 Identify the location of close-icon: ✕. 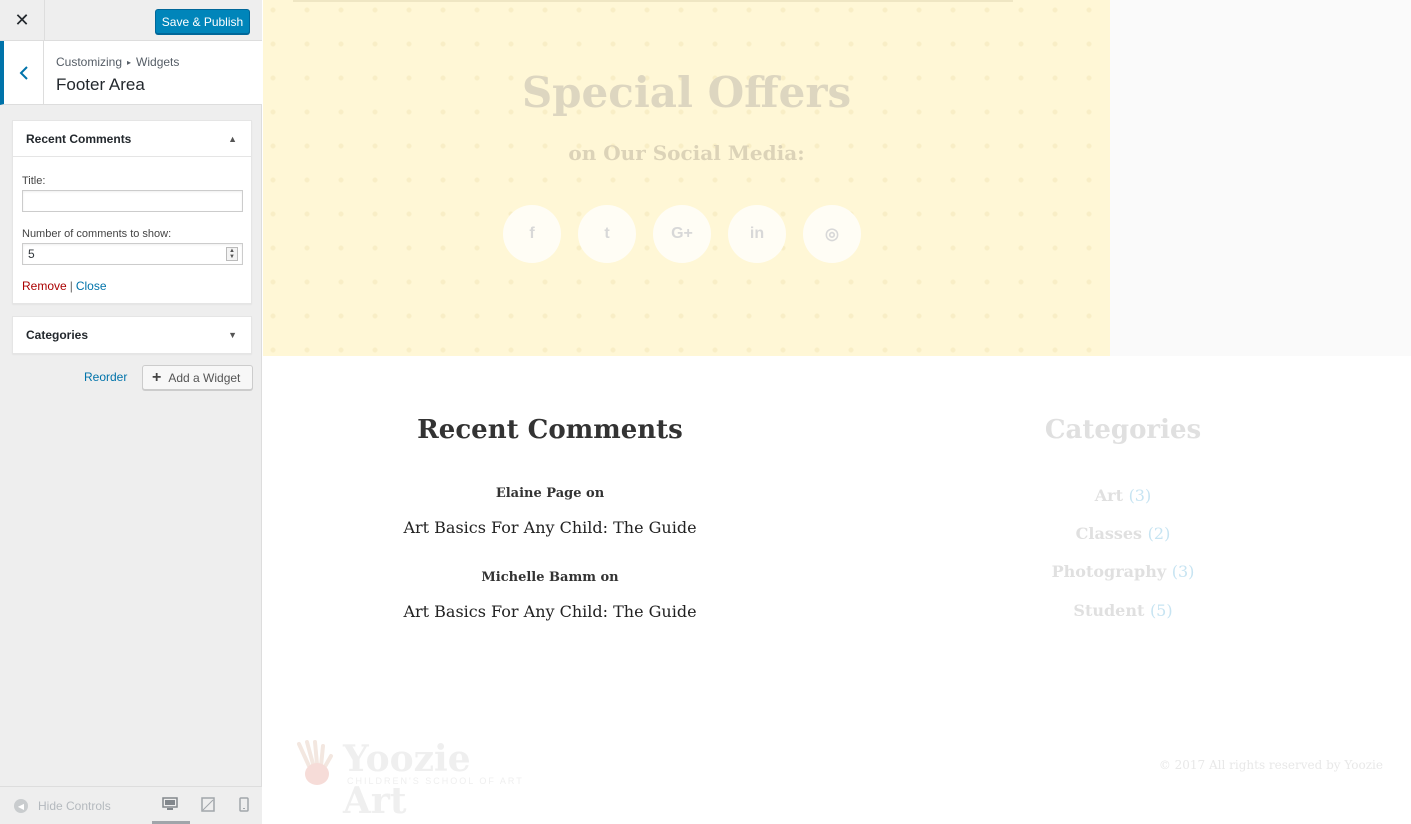
(22, 20).